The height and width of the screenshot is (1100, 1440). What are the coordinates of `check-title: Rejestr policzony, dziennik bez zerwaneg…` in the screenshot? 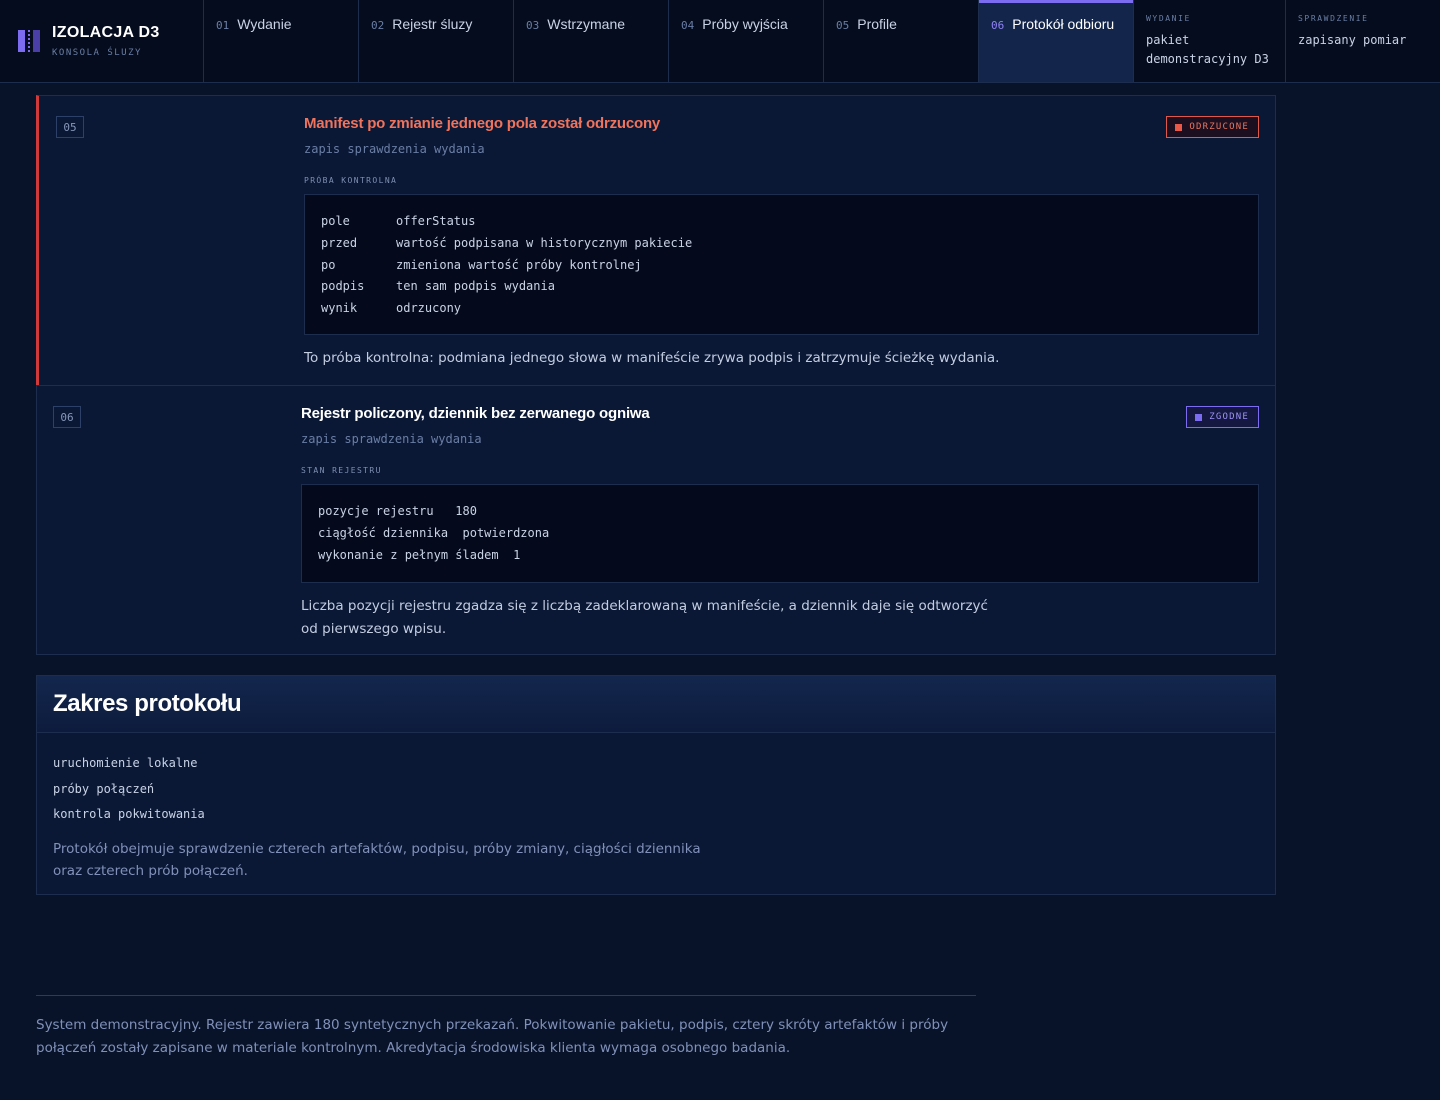 It's located at (475, 413).